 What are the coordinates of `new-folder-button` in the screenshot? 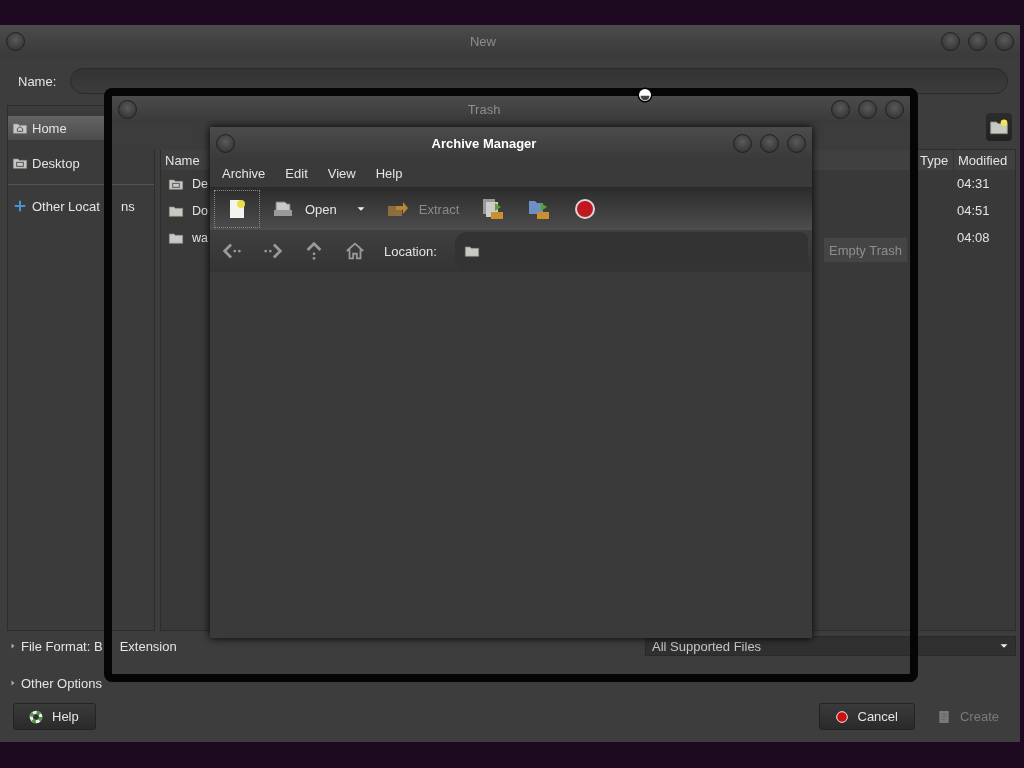 It's located at (999, 127).